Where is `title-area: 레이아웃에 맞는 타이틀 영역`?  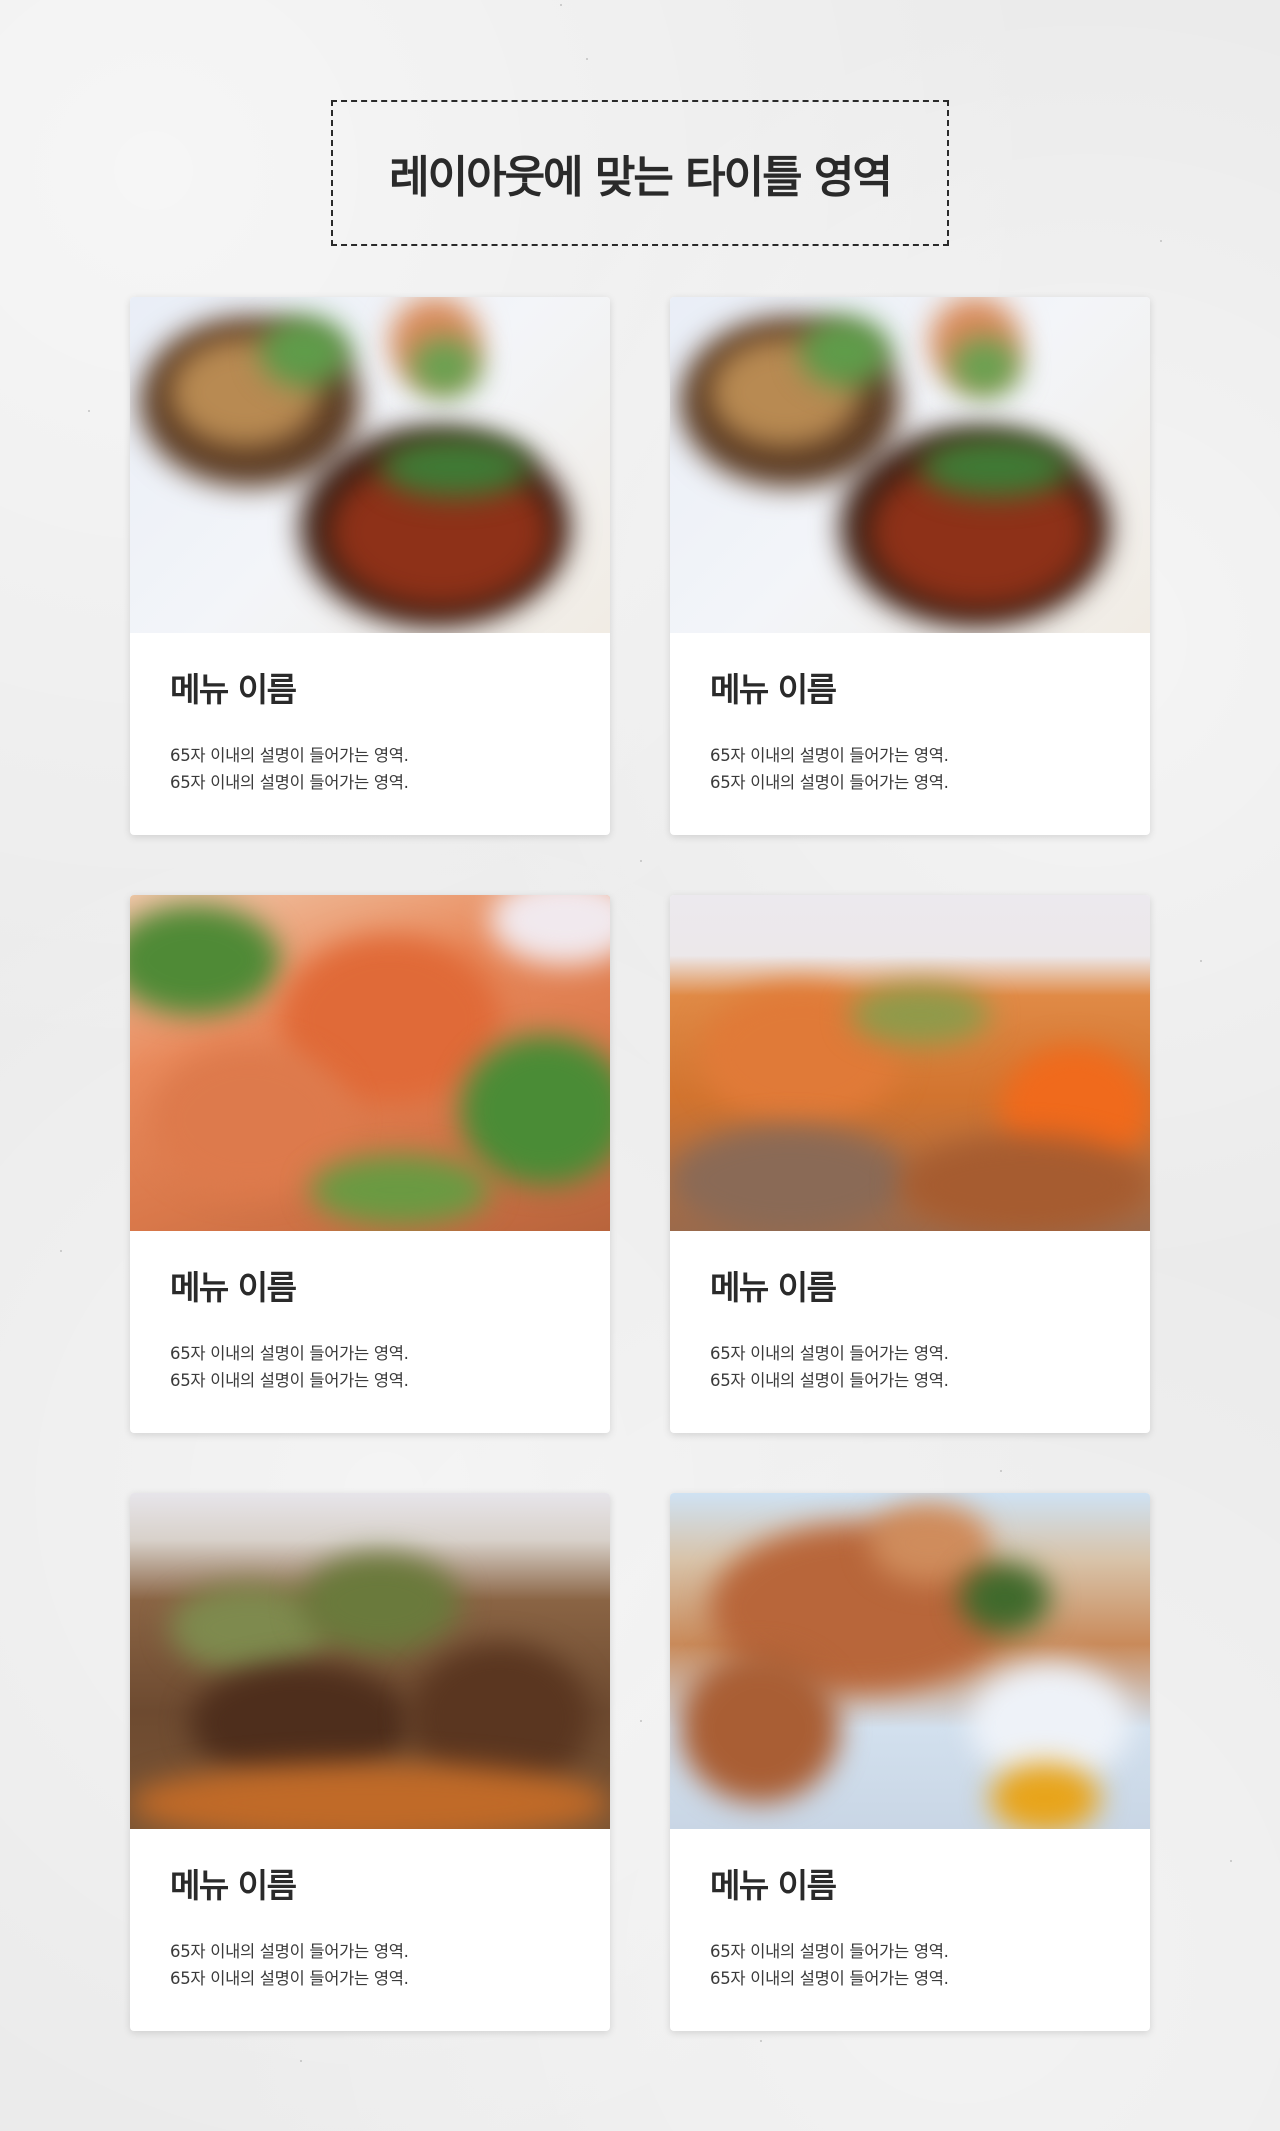
title-area: 레이아웃에 맞는 타이틀 영역 is located at coordinates (640, 173).